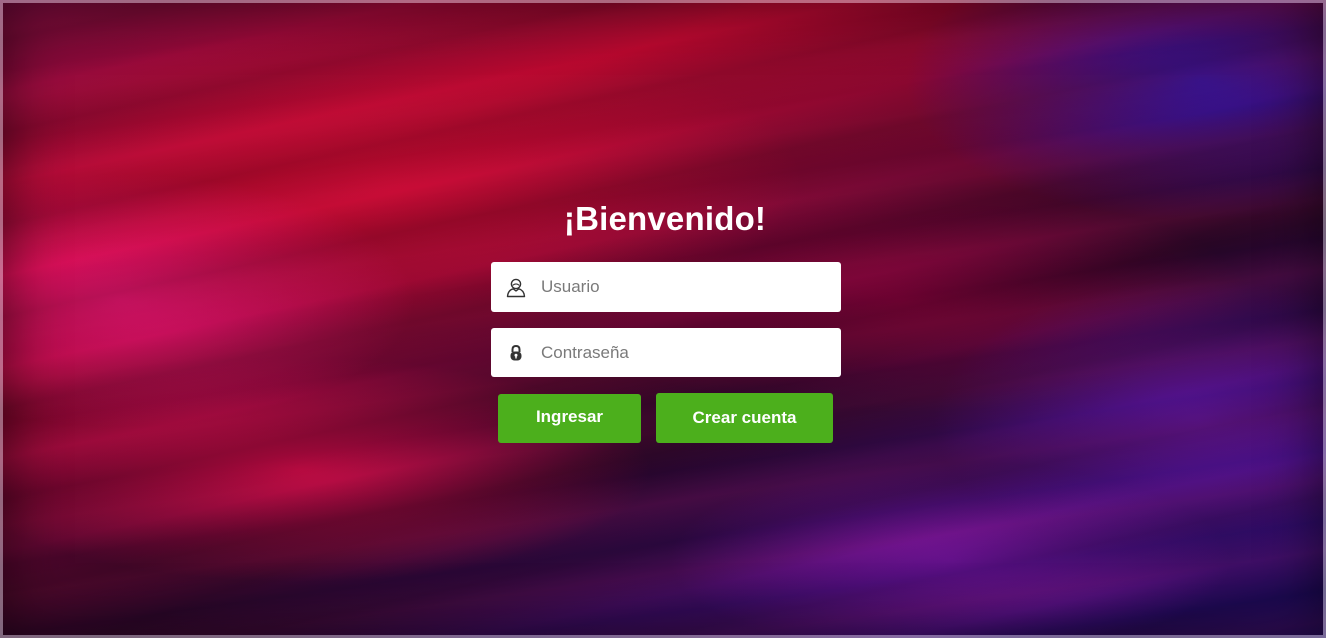 This screenshot has height=638, width=1326. I want to click on password-field, so click(666, 352).